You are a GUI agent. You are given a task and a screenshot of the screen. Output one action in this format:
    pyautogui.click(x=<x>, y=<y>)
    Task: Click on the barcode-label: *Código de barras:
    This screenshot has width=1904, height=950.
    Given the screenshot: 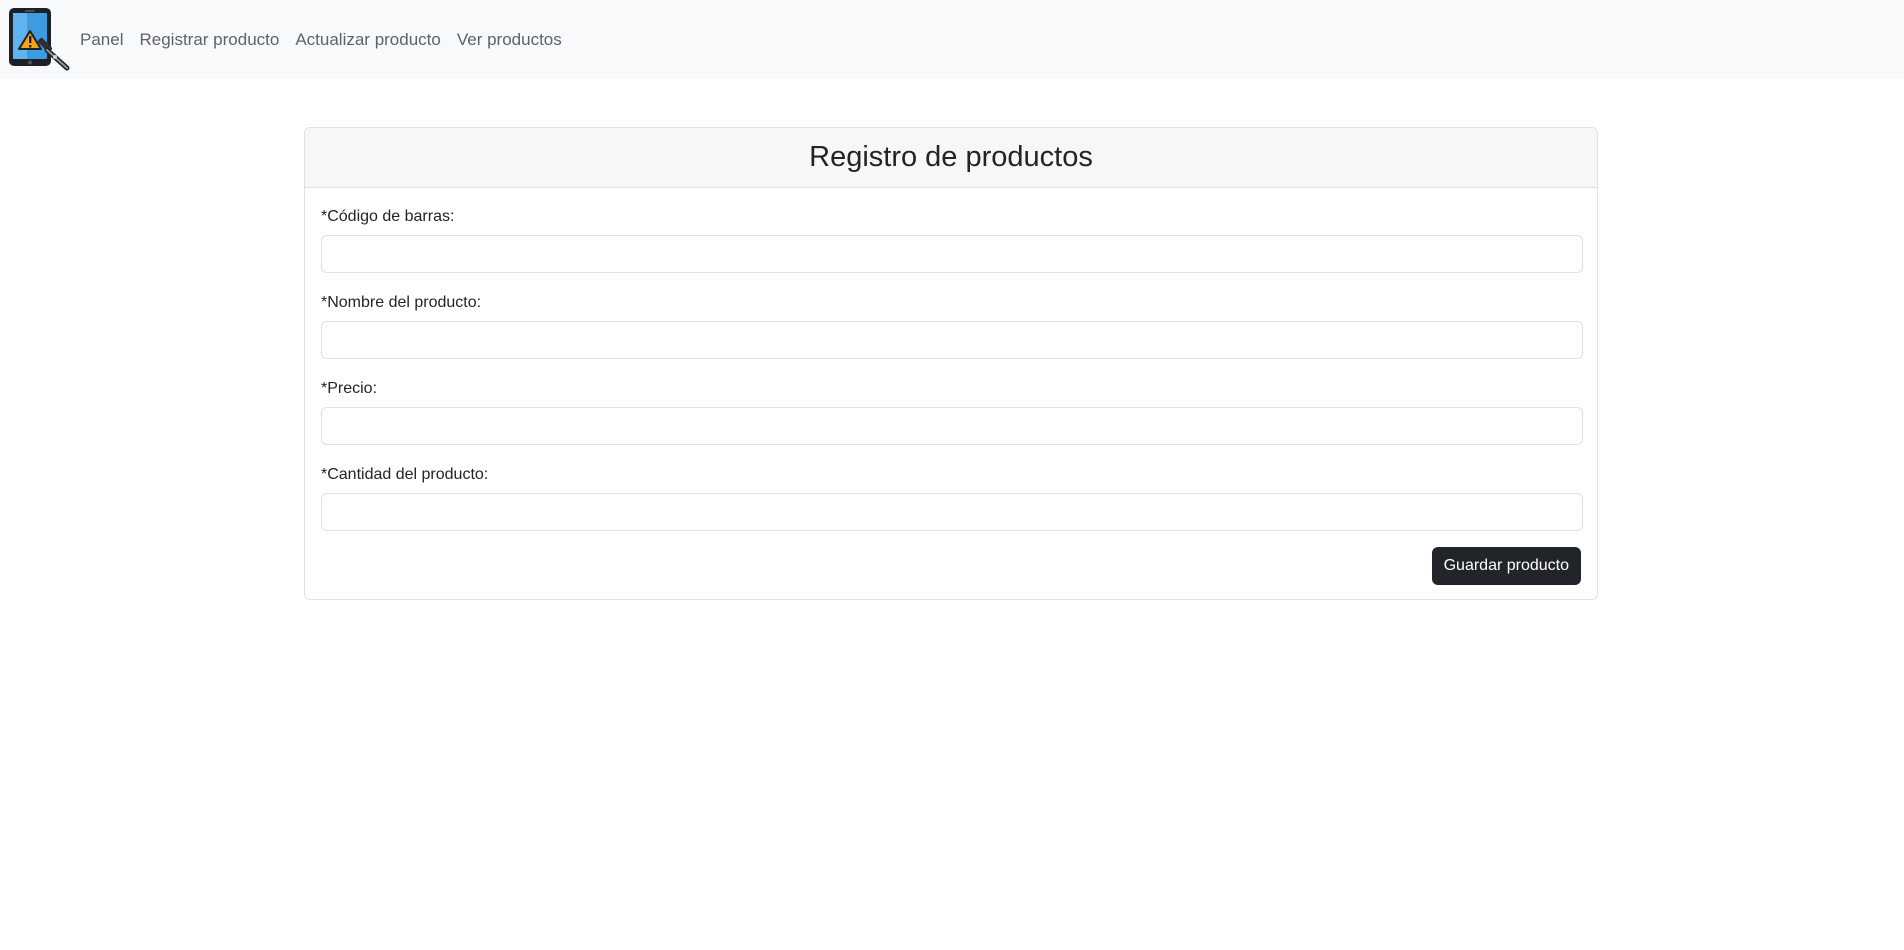 What is the action you would take?
    pyautogui.click(x=388, y=216)
    